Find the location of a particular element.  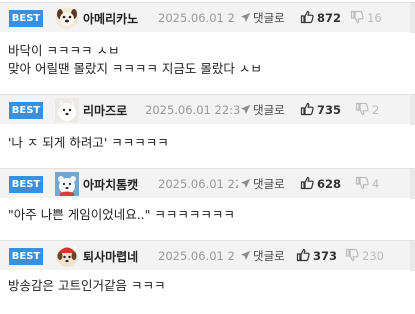

dislike-button: 4 is located at coordinates (367, 184).